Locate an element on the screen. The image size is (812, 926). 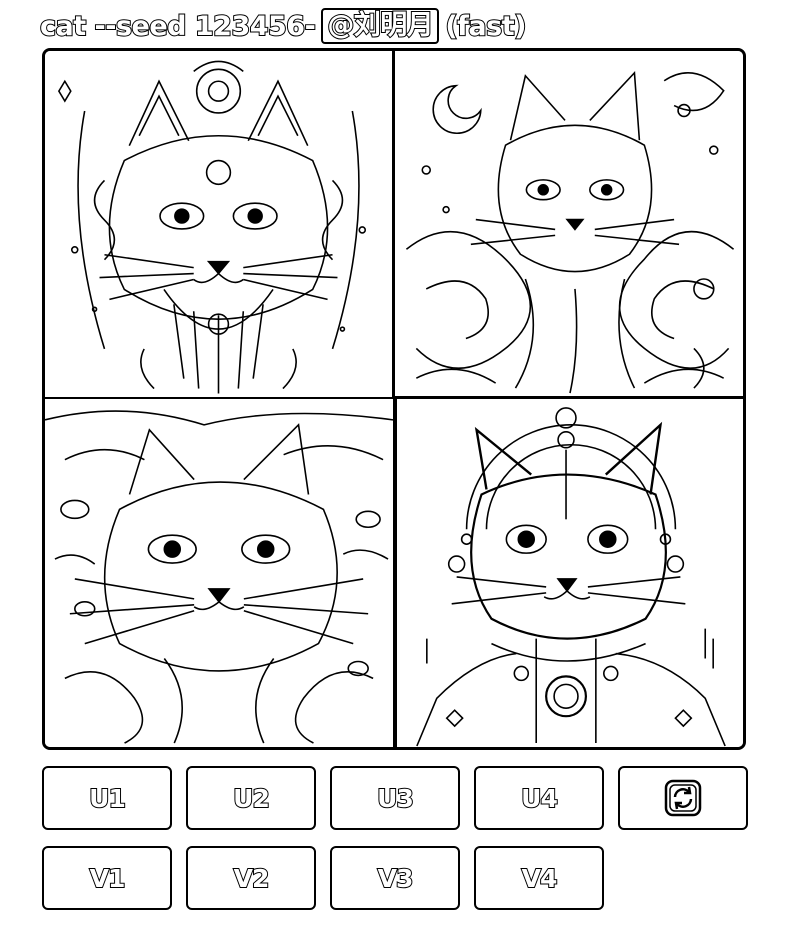
upscale-3-label: U3 is located at coordinates (395, 798).